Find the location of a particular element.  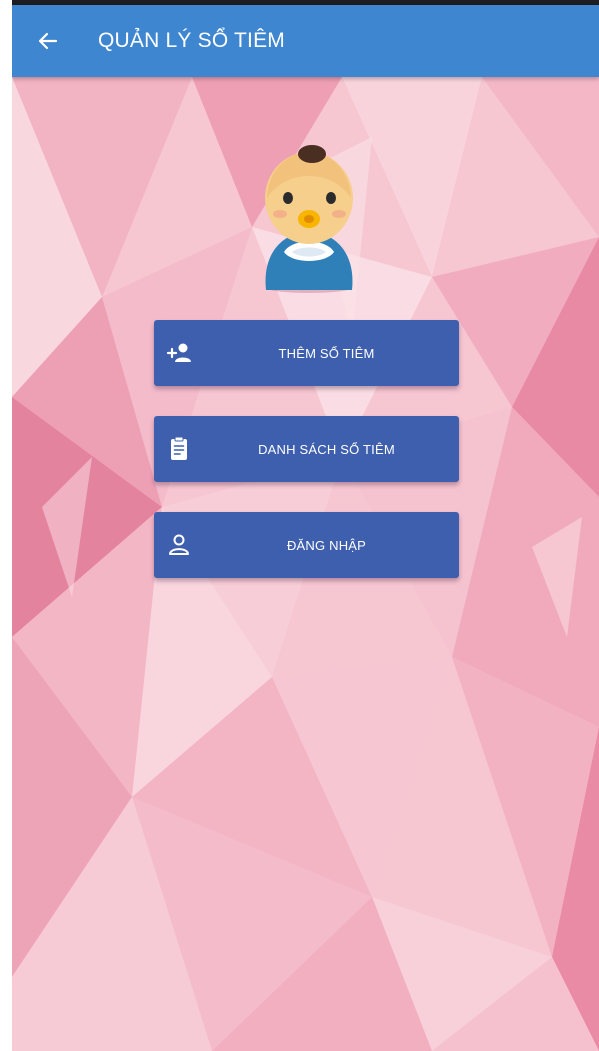

clipboard-icon is located at coordinates (179, 448).